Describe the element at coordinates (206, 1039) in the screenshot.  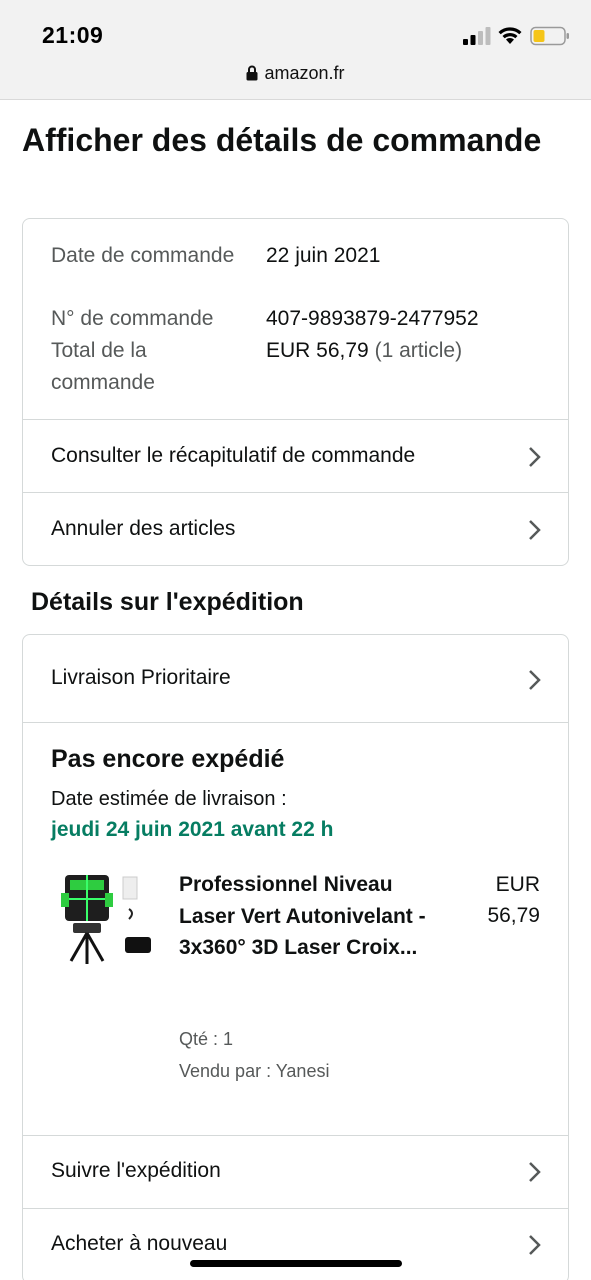
I see `product-quantity: Qté : 1` at that location.